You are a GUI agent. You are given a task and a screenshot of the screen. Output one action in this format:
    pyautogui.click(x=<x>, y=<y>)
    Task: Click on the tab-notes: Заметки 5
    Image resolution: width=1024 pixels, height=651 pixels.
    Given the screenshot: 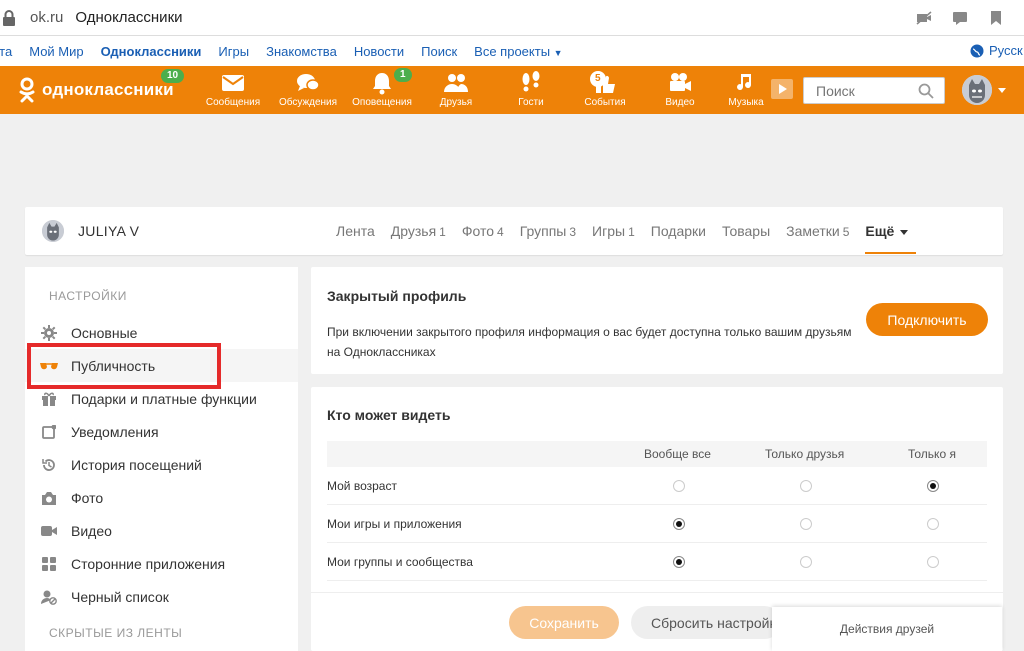 What is the action you would take?
    pyautogui.click(x=817, y=231)
    